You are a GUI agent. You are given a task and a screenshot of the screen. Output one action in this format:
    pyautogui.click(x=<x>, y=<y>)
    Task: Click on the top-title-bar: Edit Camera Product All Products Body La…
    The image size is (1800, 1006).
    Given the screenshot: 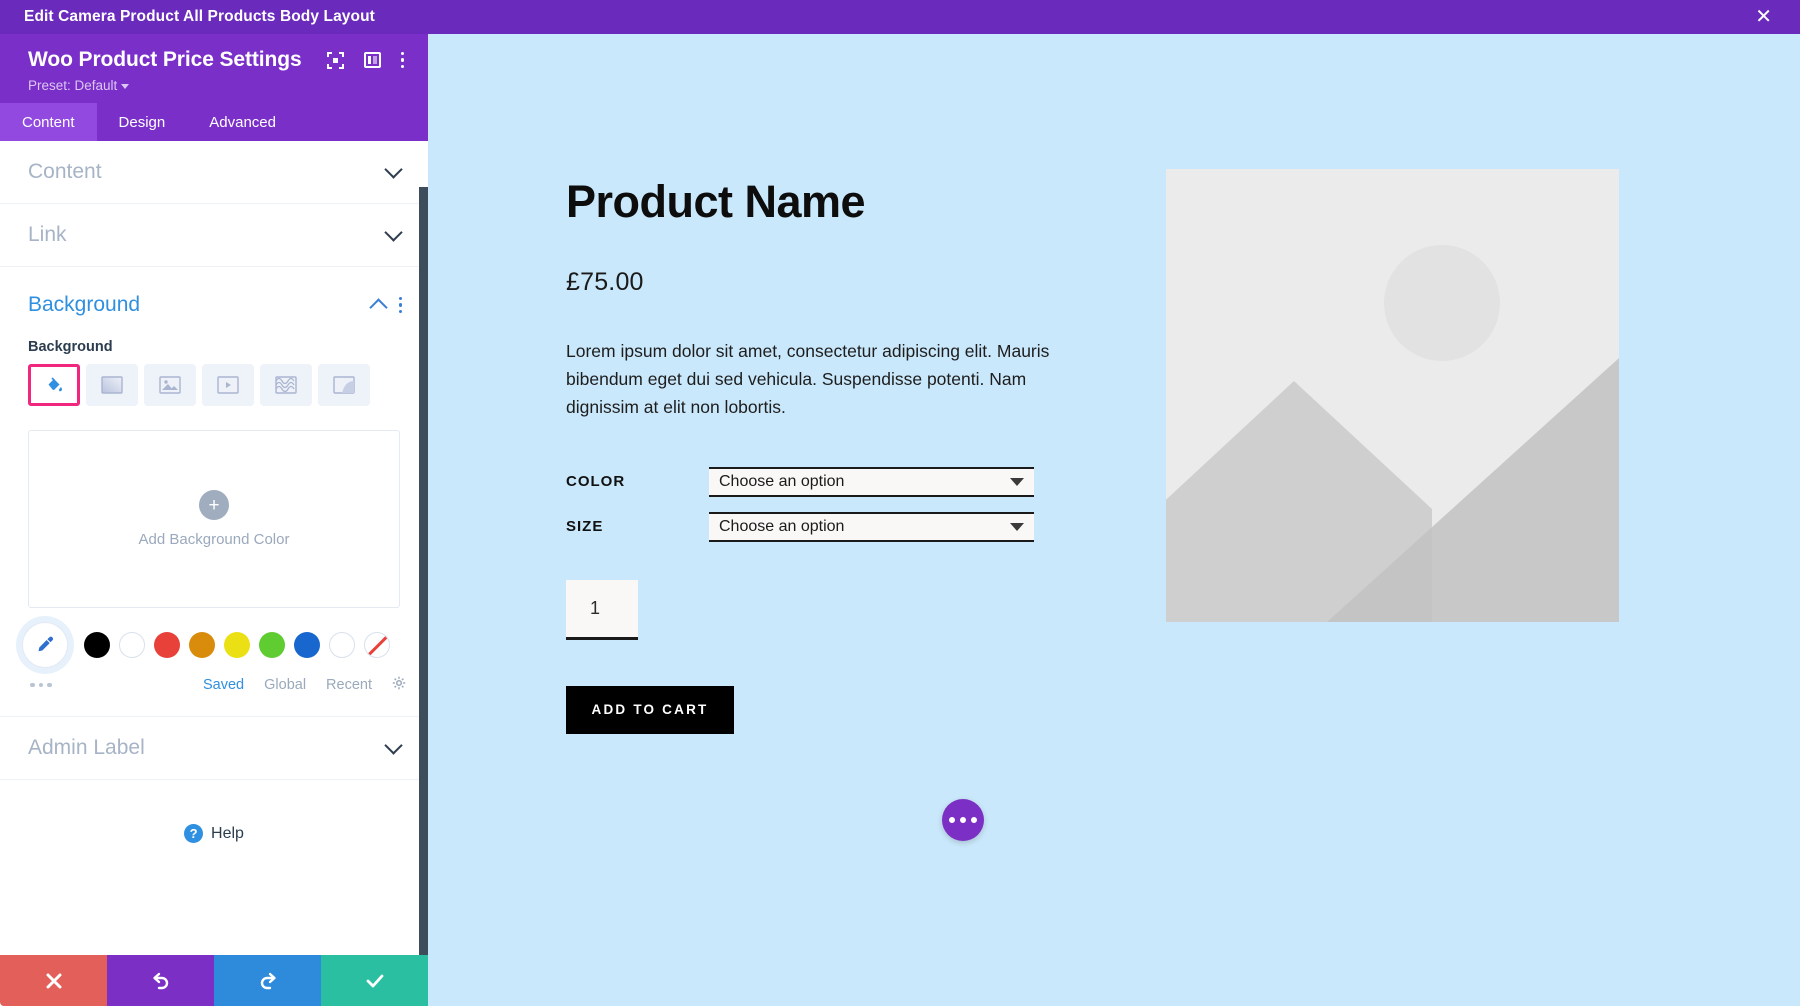 What is the action you would take?
    pyautogui.click(x=900, y=17)
    